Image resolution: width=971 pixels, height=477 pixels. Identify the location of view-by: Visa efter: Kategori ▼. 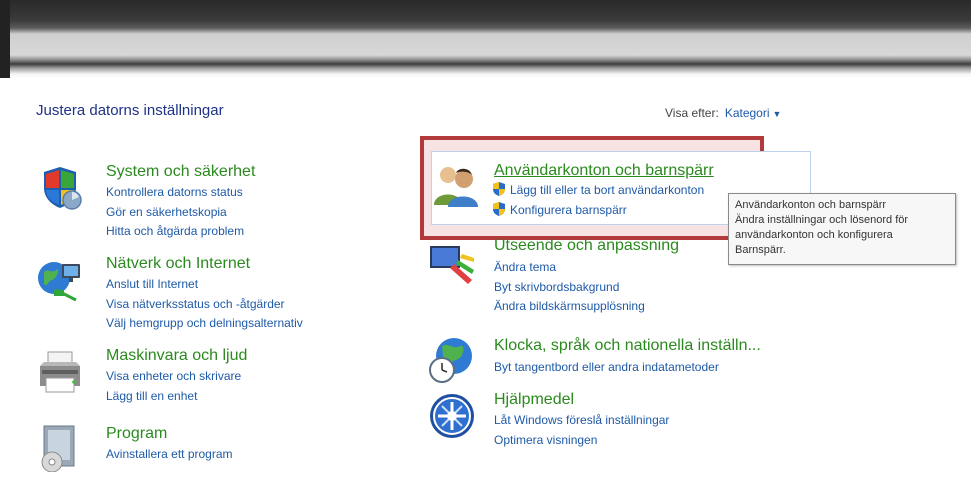
(723, 113).